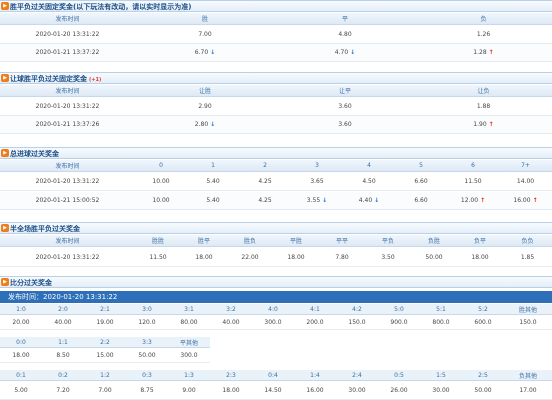 This screenshot has width=552, height=400. Describe the element at coordinates (45, 229) in the screenshot. I see `section-title: 半全场胜平负过关奖金` at that location.